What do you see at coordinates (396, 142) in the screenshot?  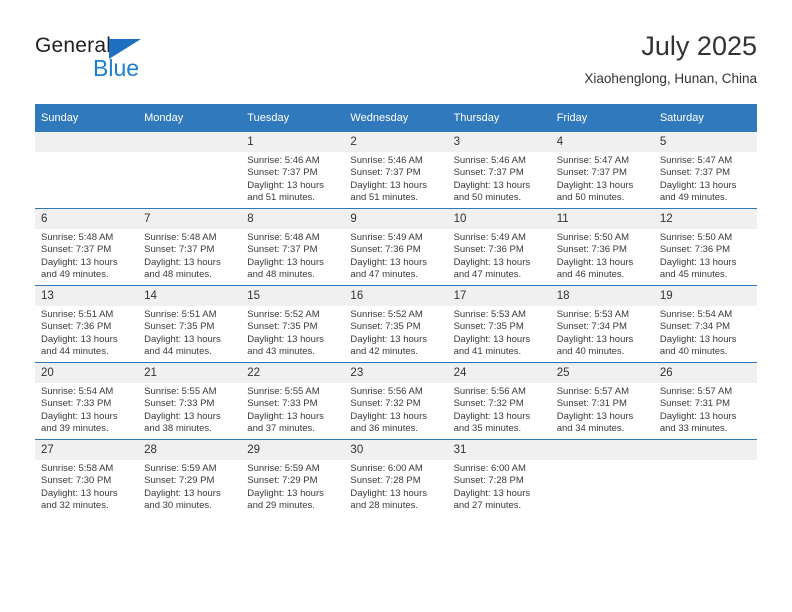 I see `day-number: 2` at bounding box center [396, 142].